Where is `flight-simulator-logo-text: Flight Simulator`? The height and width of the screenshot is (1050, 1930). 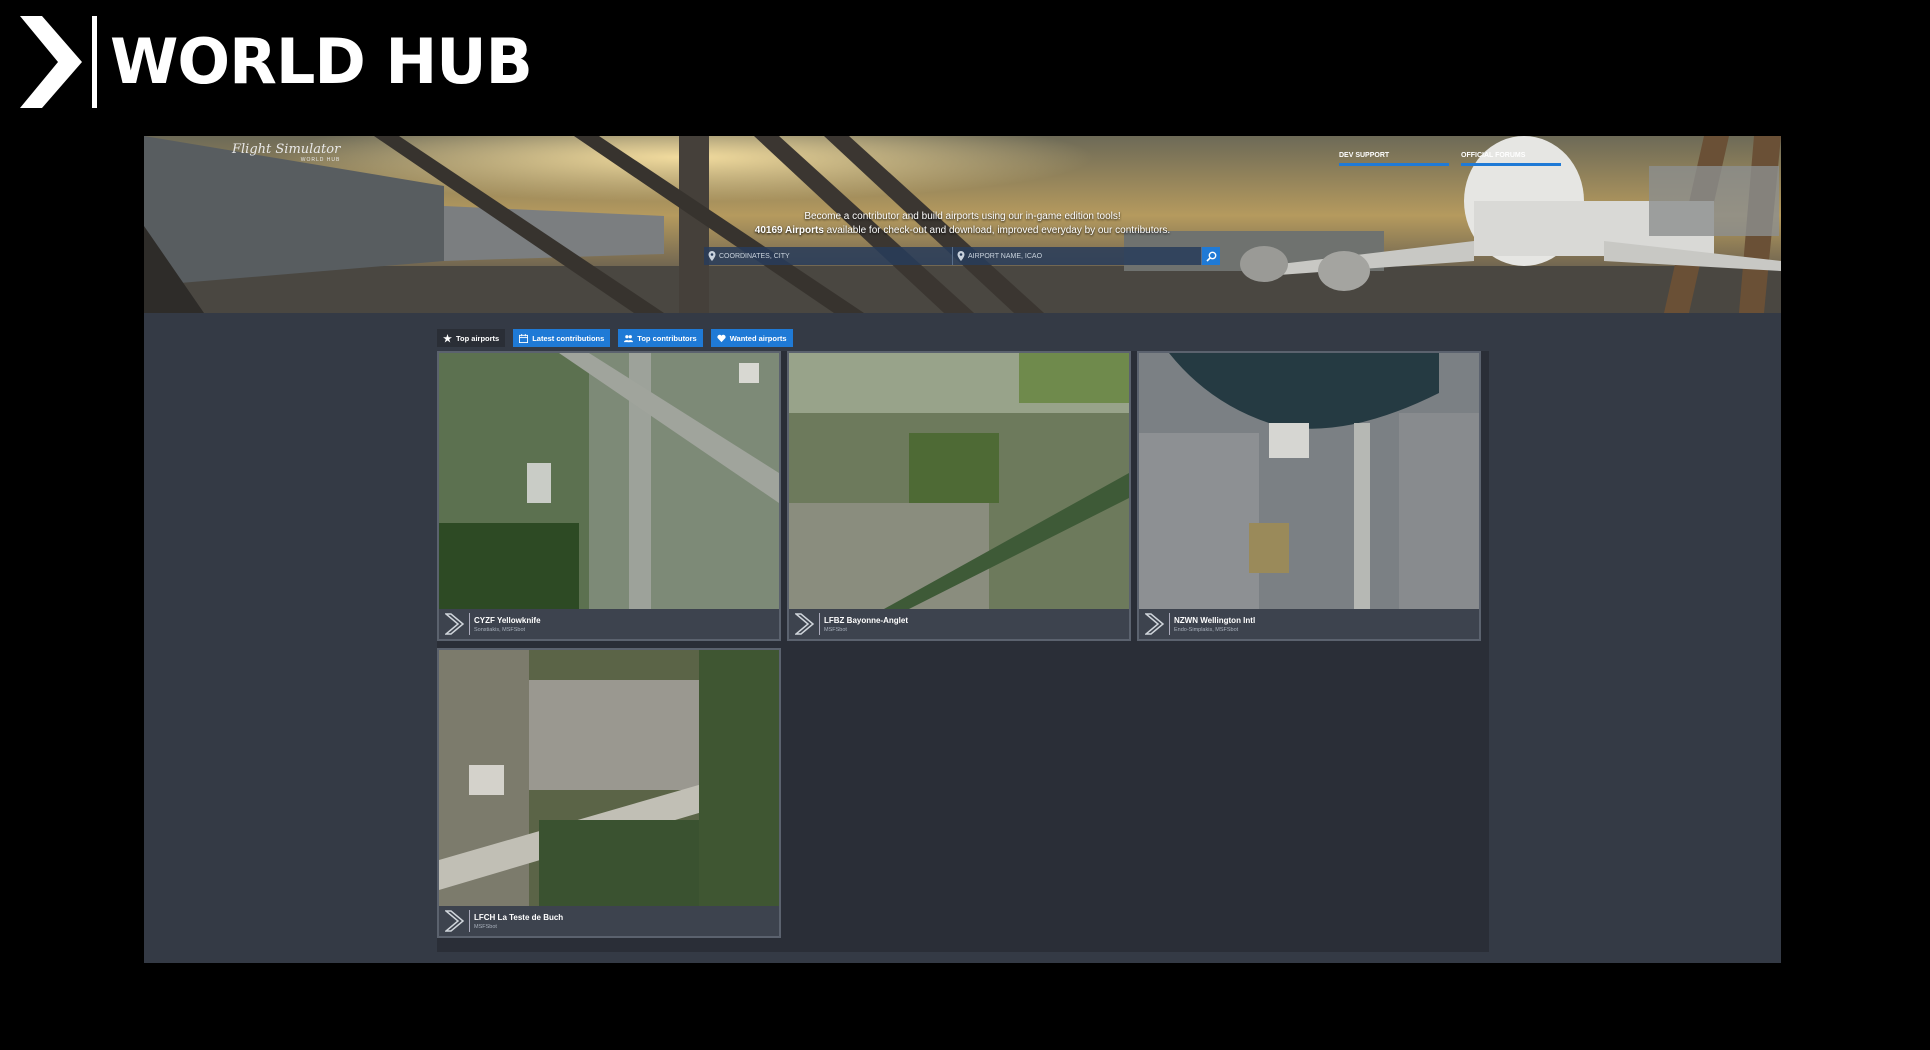 flight-simulator-logo-text: Flight Simulator is located at coordinates (286, 149).